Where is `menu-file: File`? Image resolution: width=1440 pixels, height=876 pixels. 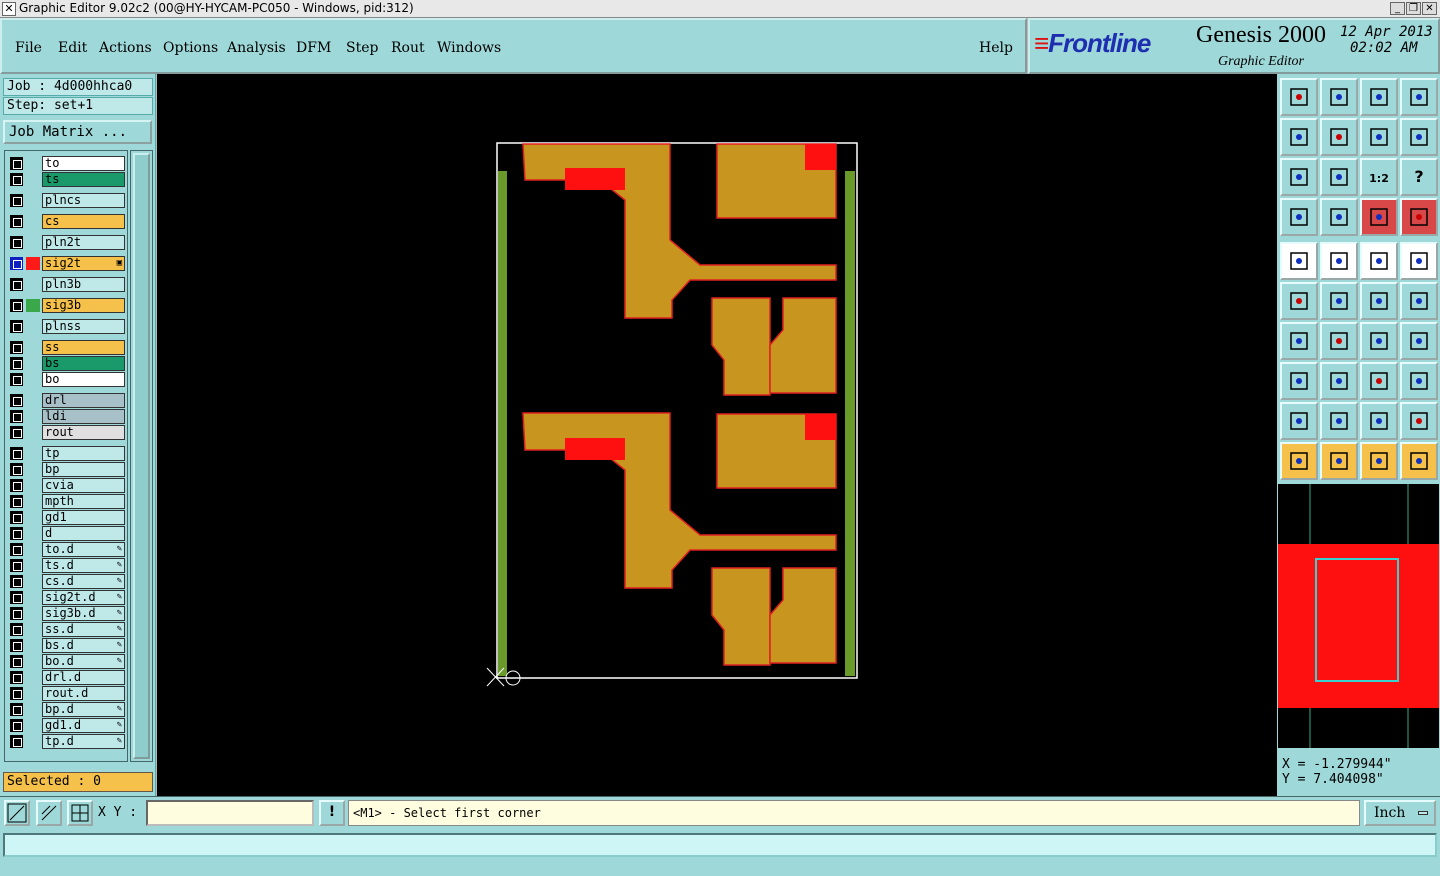 menu-file: File is located at coordinates (28, 48).